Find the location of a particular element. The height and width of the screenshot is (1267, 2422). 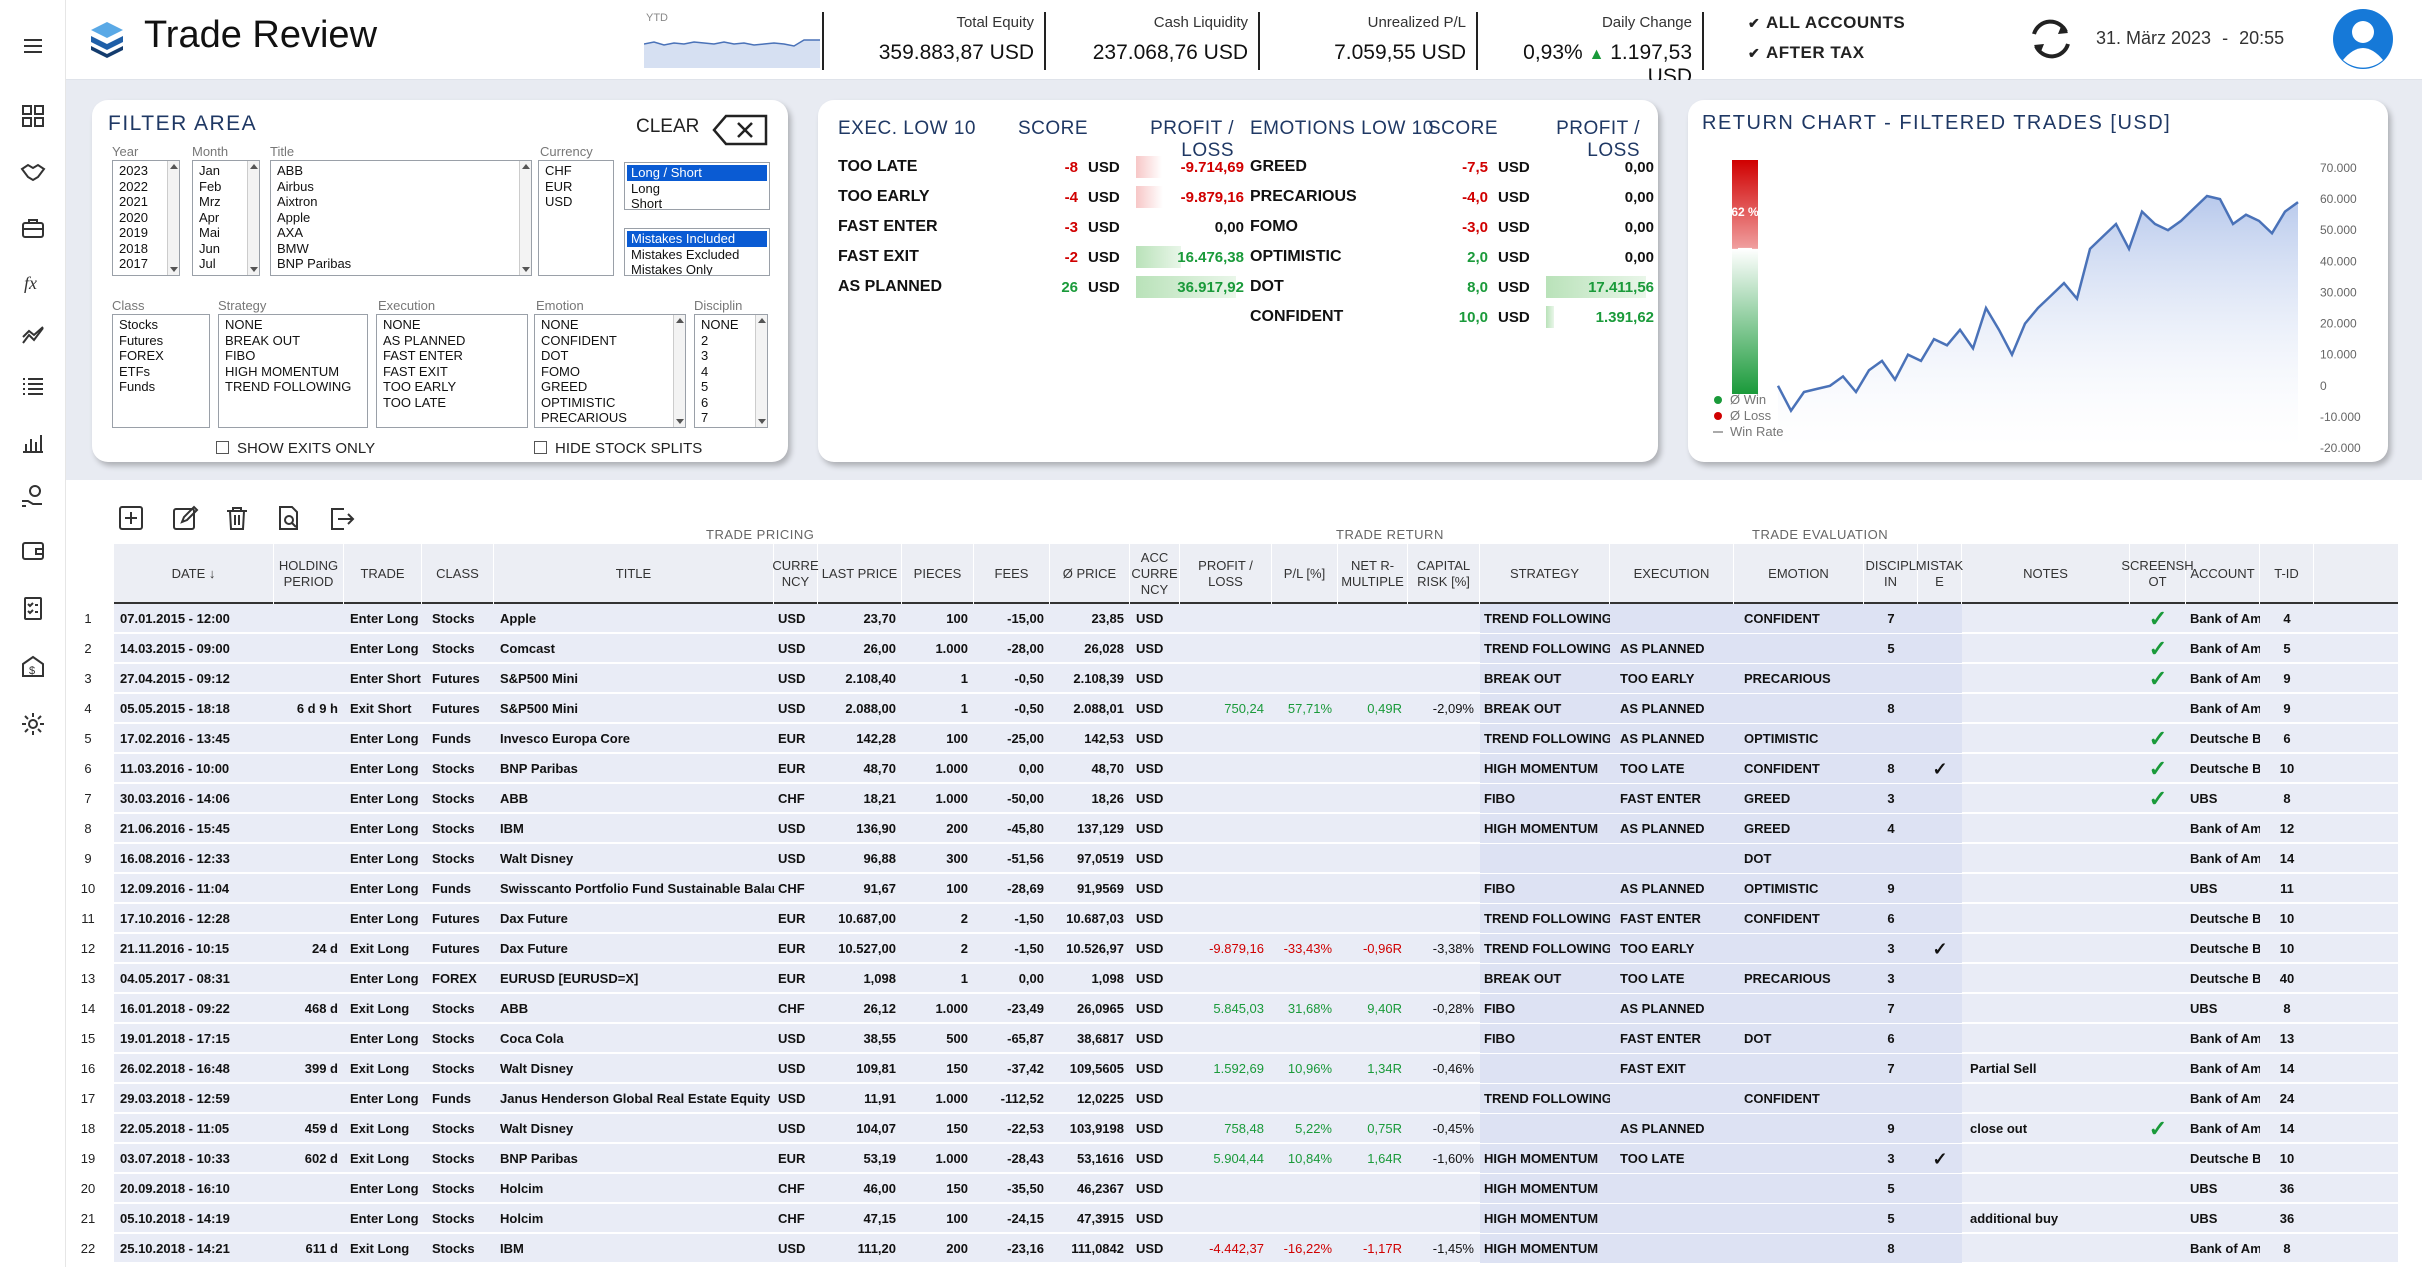

discipline-listbox: NONE 2 3 4 5 6 7 is located at coordinates (731, 371).